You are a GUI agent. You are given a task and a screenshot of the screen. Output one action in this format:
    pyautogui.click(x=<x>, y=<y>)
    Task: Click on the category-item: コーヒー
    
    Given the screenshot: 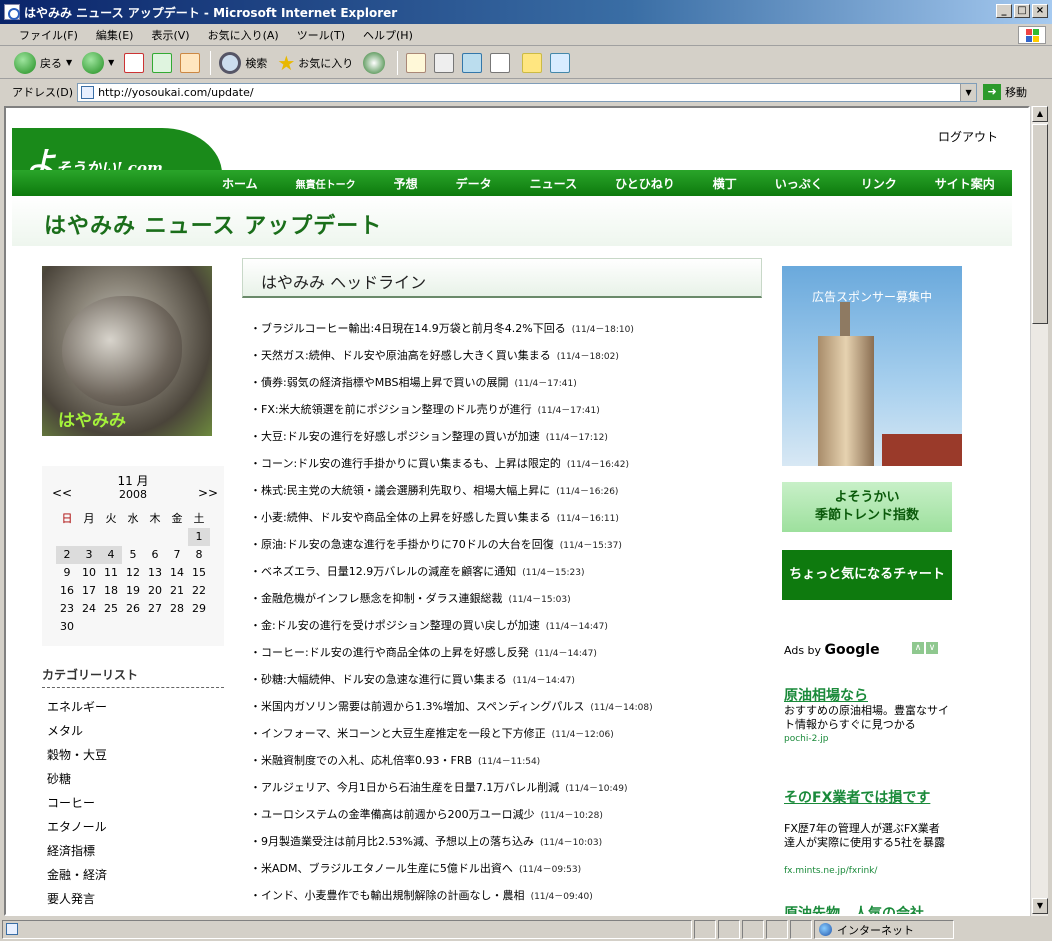 What is the action you would take?
    pyautogui.click(x=71, y=802)
    